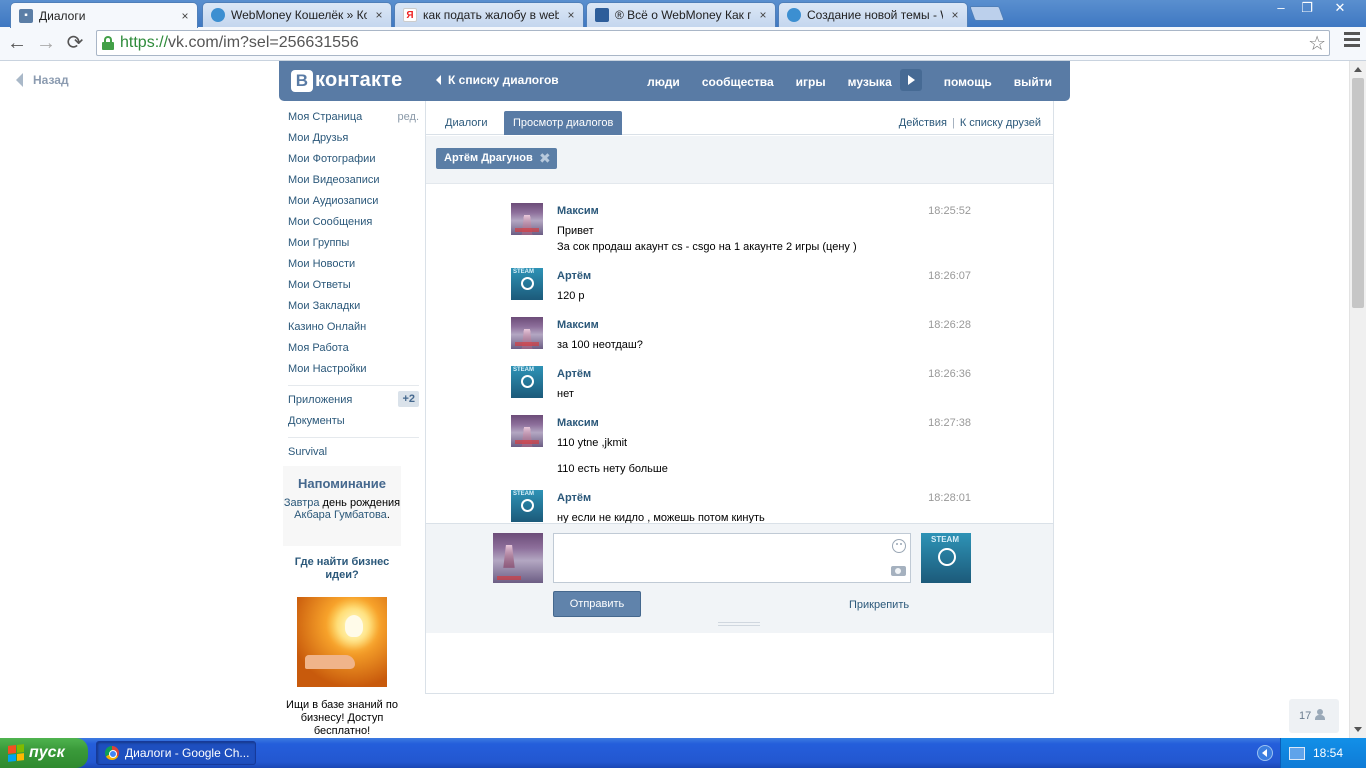 This screenshot has width=1366, height=768. I want to click on sidebar-item-news: Мои Новости, so click(353, 267).